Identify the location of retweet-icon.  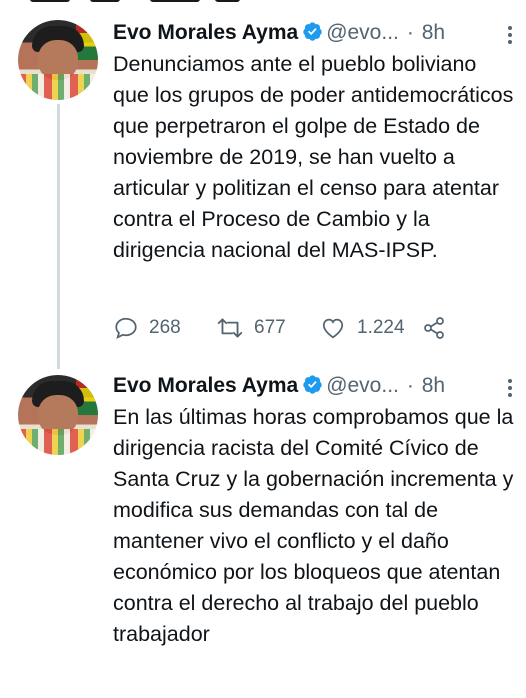
(230, 328).